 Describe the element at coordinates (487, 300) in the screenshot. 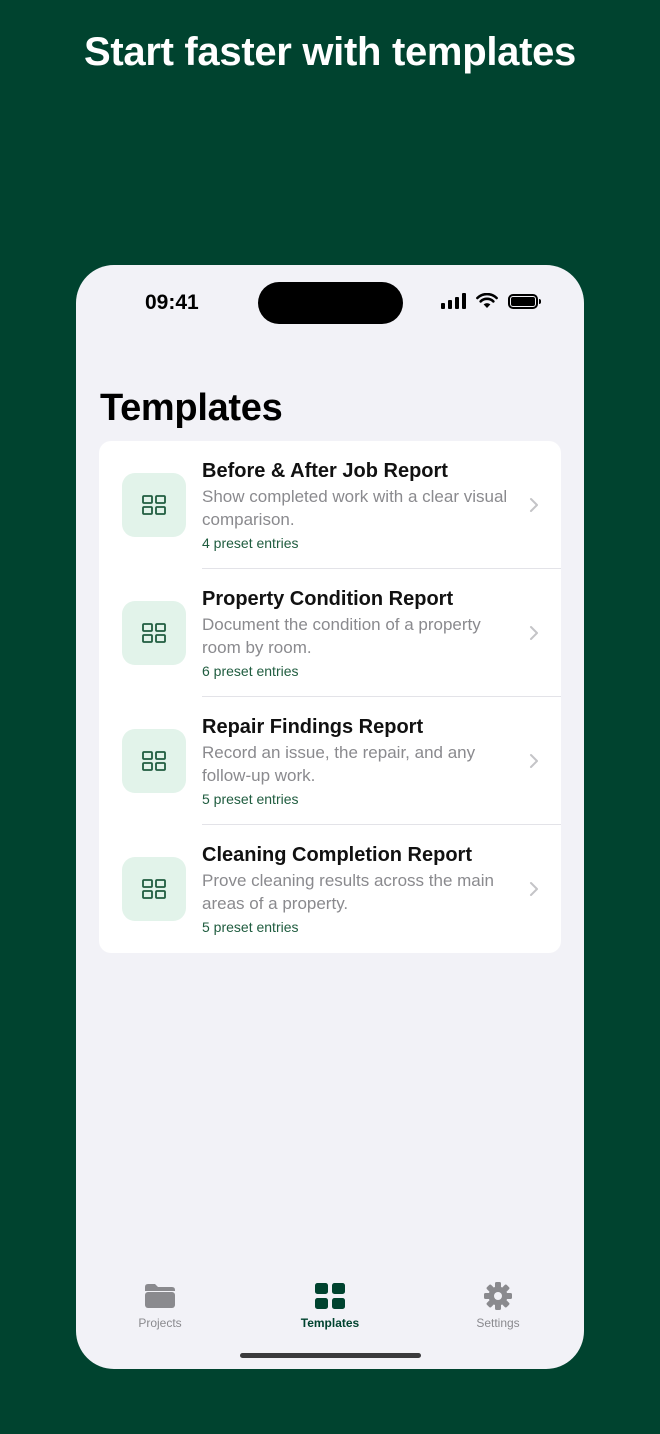

I see `wifi-icon` at that location.